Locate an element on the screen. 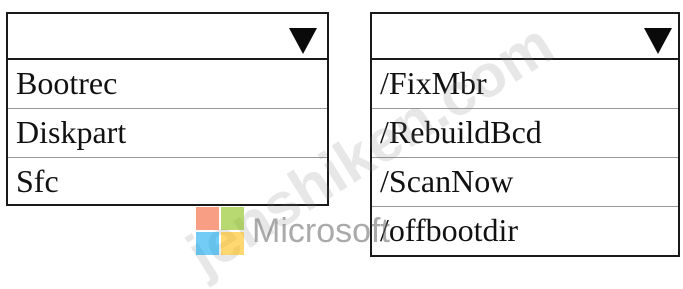 This screenshot has width=683, height=289. switch-option-fixmbr: /FixMbr is located at coordinates (525, 84).